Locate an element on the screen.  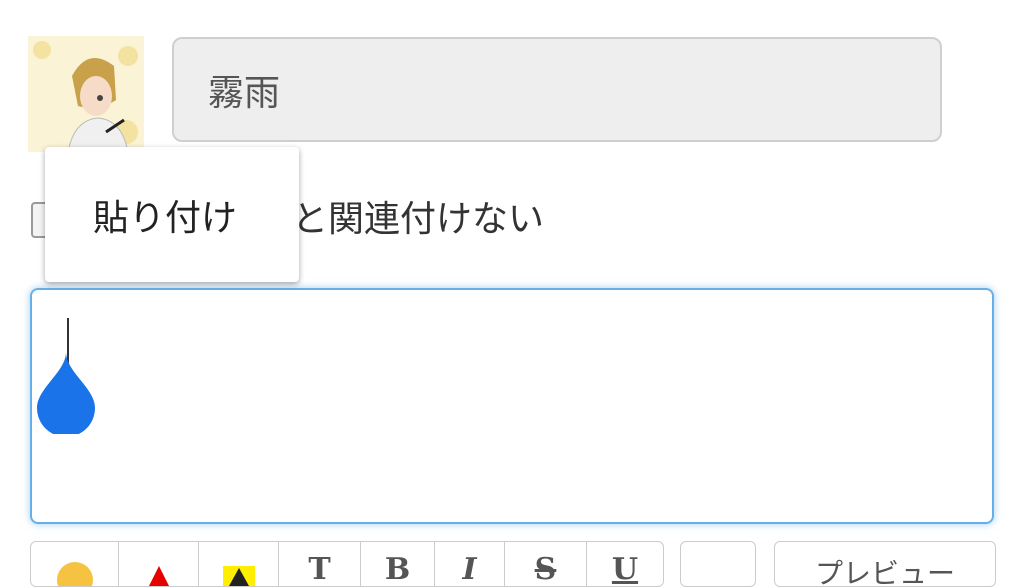
emoji-button is located at coordinates (75, 564).